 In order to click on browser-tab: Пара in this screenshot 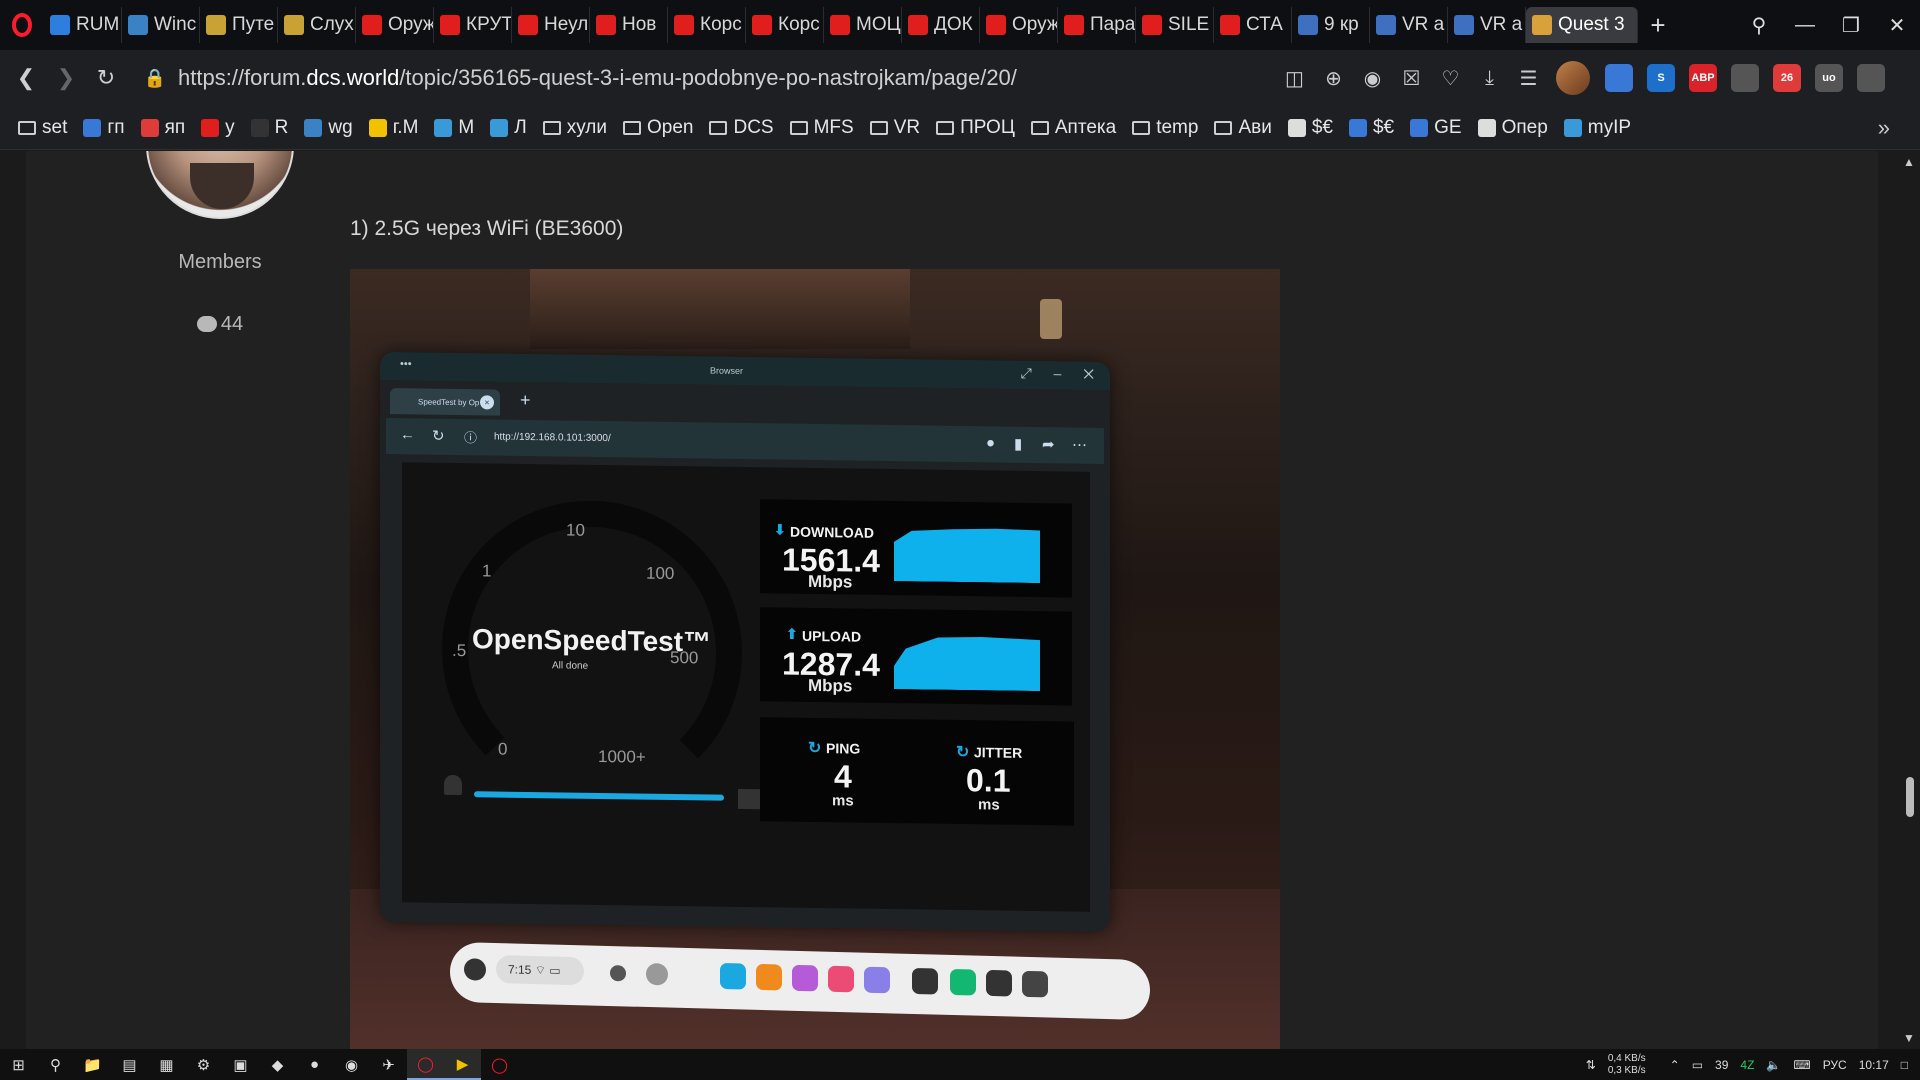, I will do `click(1097, 25)`.